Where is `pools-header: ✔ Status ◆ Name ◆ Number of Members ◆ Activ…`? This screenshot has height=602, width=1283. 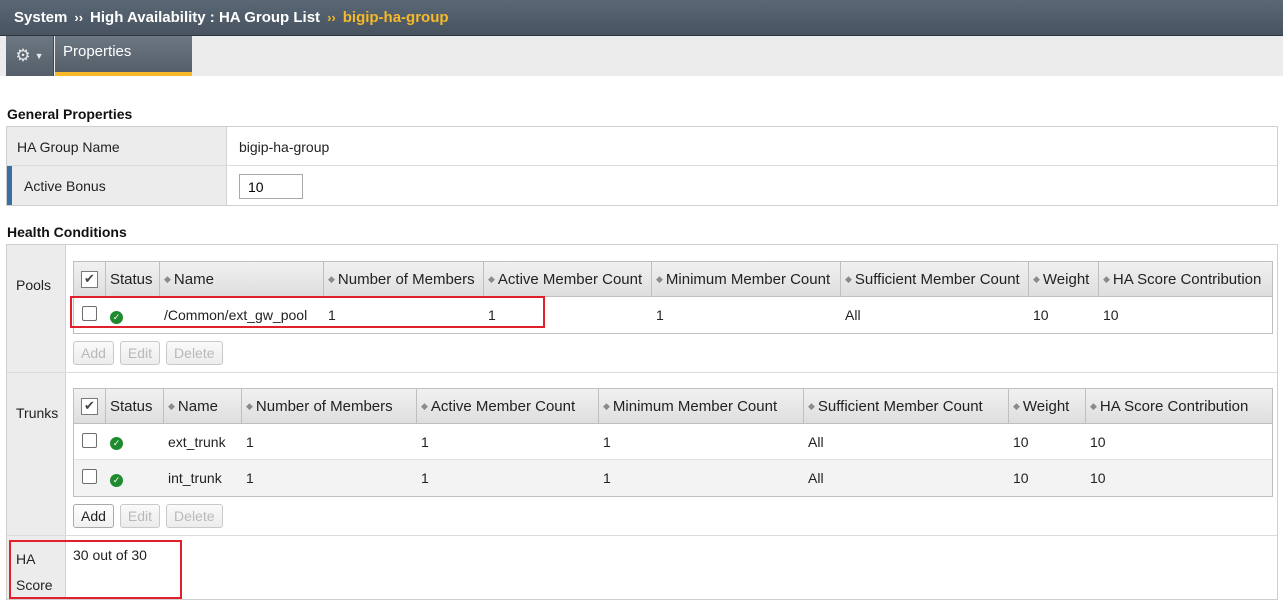 pools-header: ✔ Status ◆ Name ◆ Number of Members ◆ Activ… is located at coordinates (673, 279).